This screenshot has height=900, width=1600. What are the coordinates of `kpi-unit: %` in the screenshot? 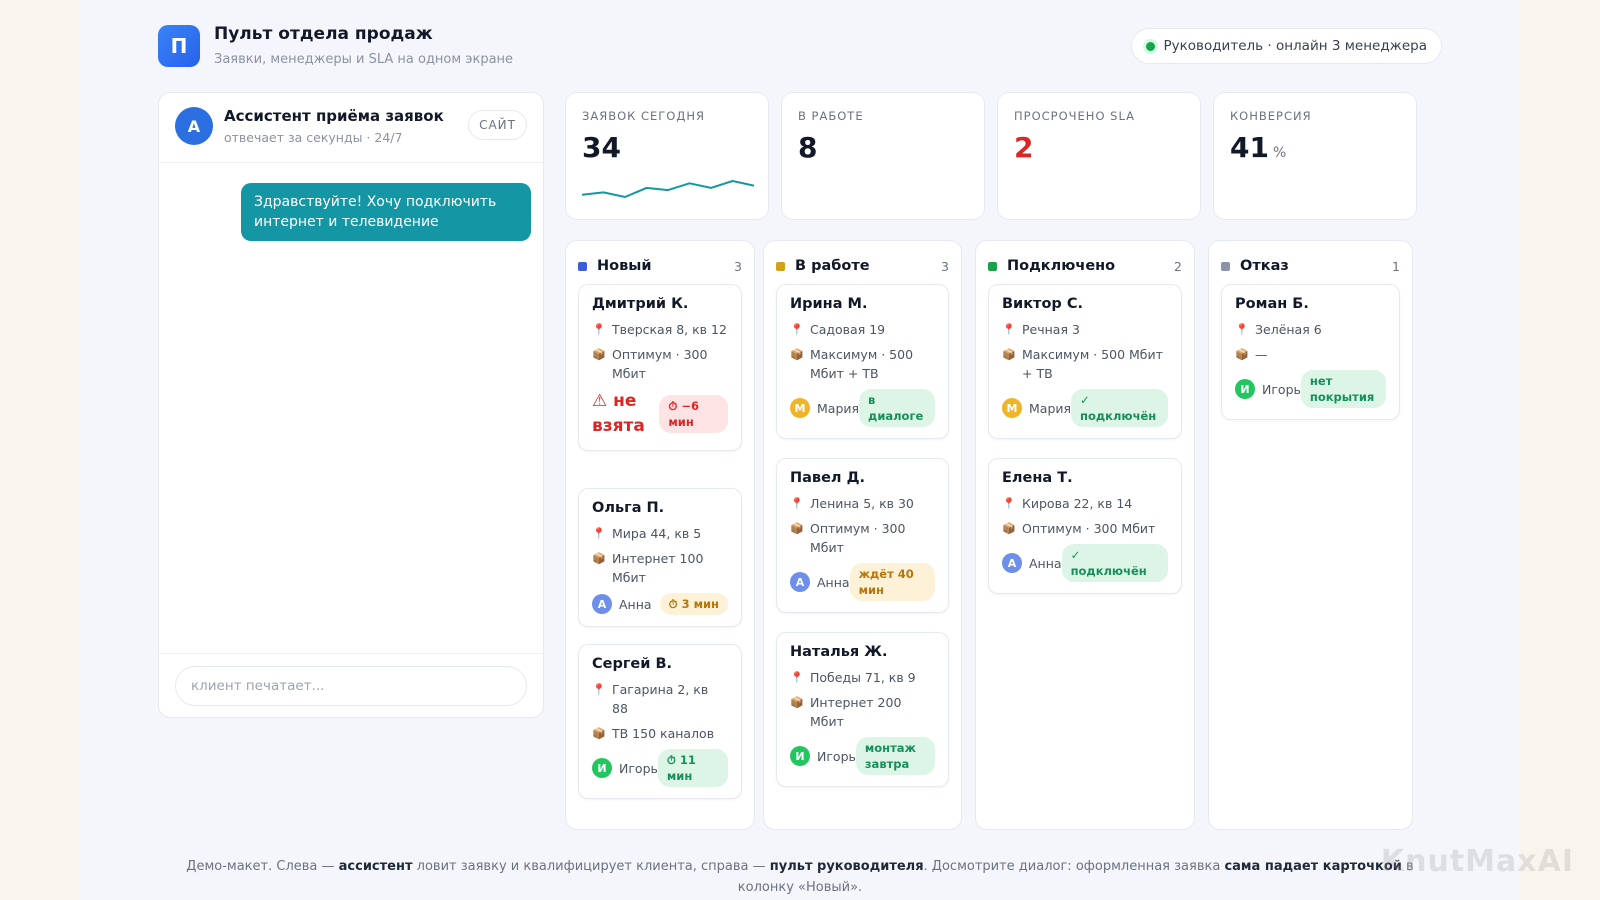 It's located at (1279, 153).